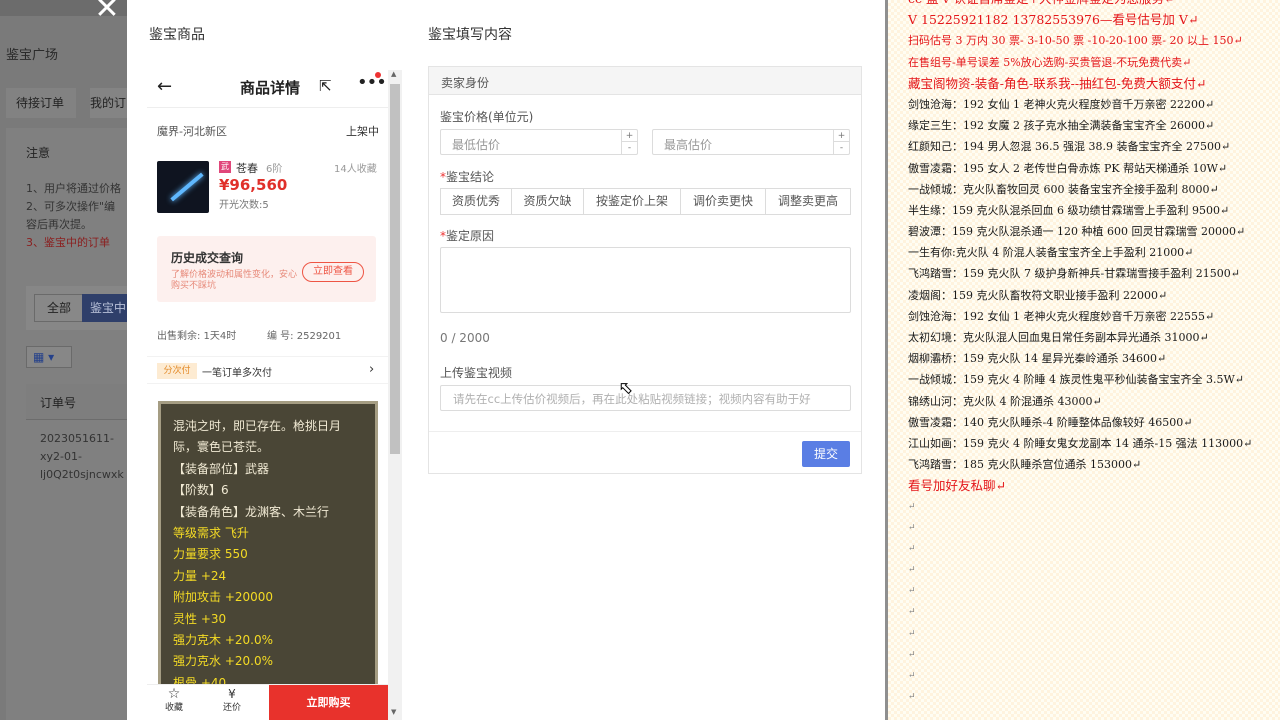 Image resolution: width=1280 pixels, height=720 pixels. What do you see at coordinates (625, 388) in the screenshot?
I see `cursor-icon: ⬉` at bounding box center [625, 388].